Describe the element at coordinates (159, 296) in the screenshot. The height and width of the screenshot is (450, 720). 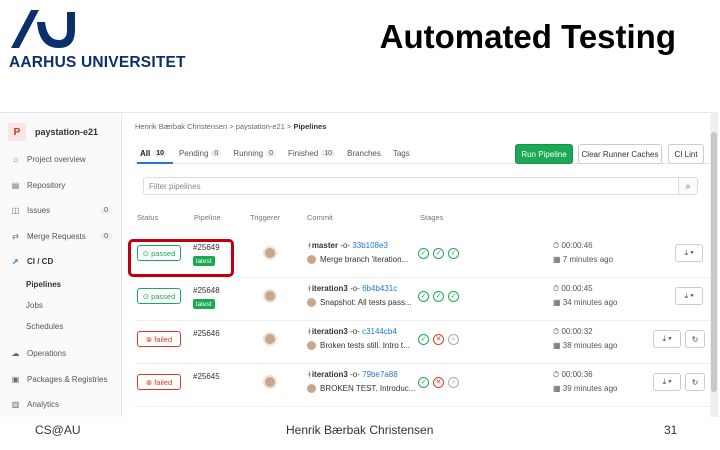
I see `status-badge: ⊙ passed` at that location.